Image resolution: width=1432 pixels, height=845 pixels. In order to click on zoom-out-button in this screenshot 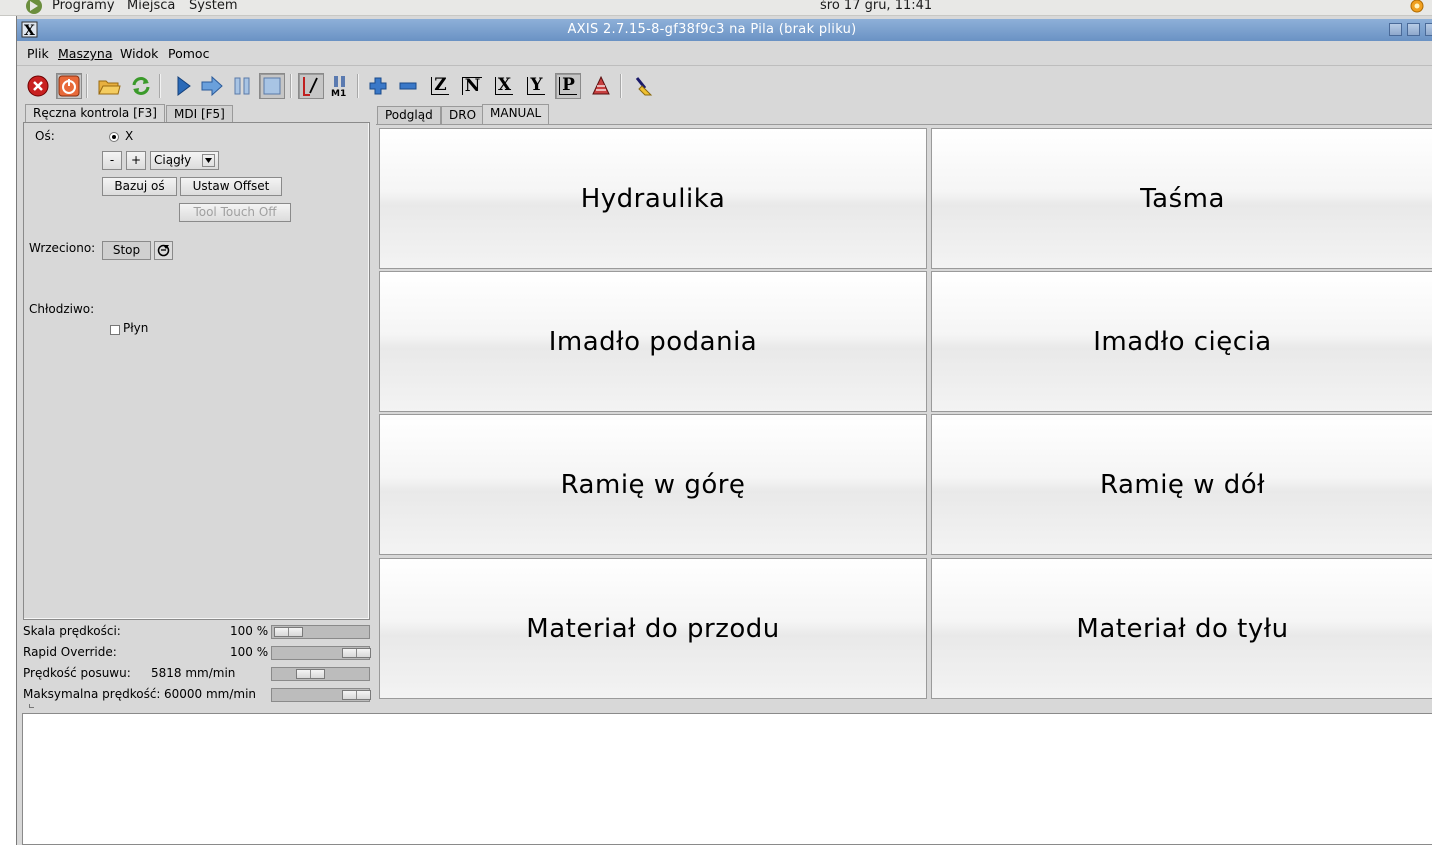, I will do `click(408, 86)`.